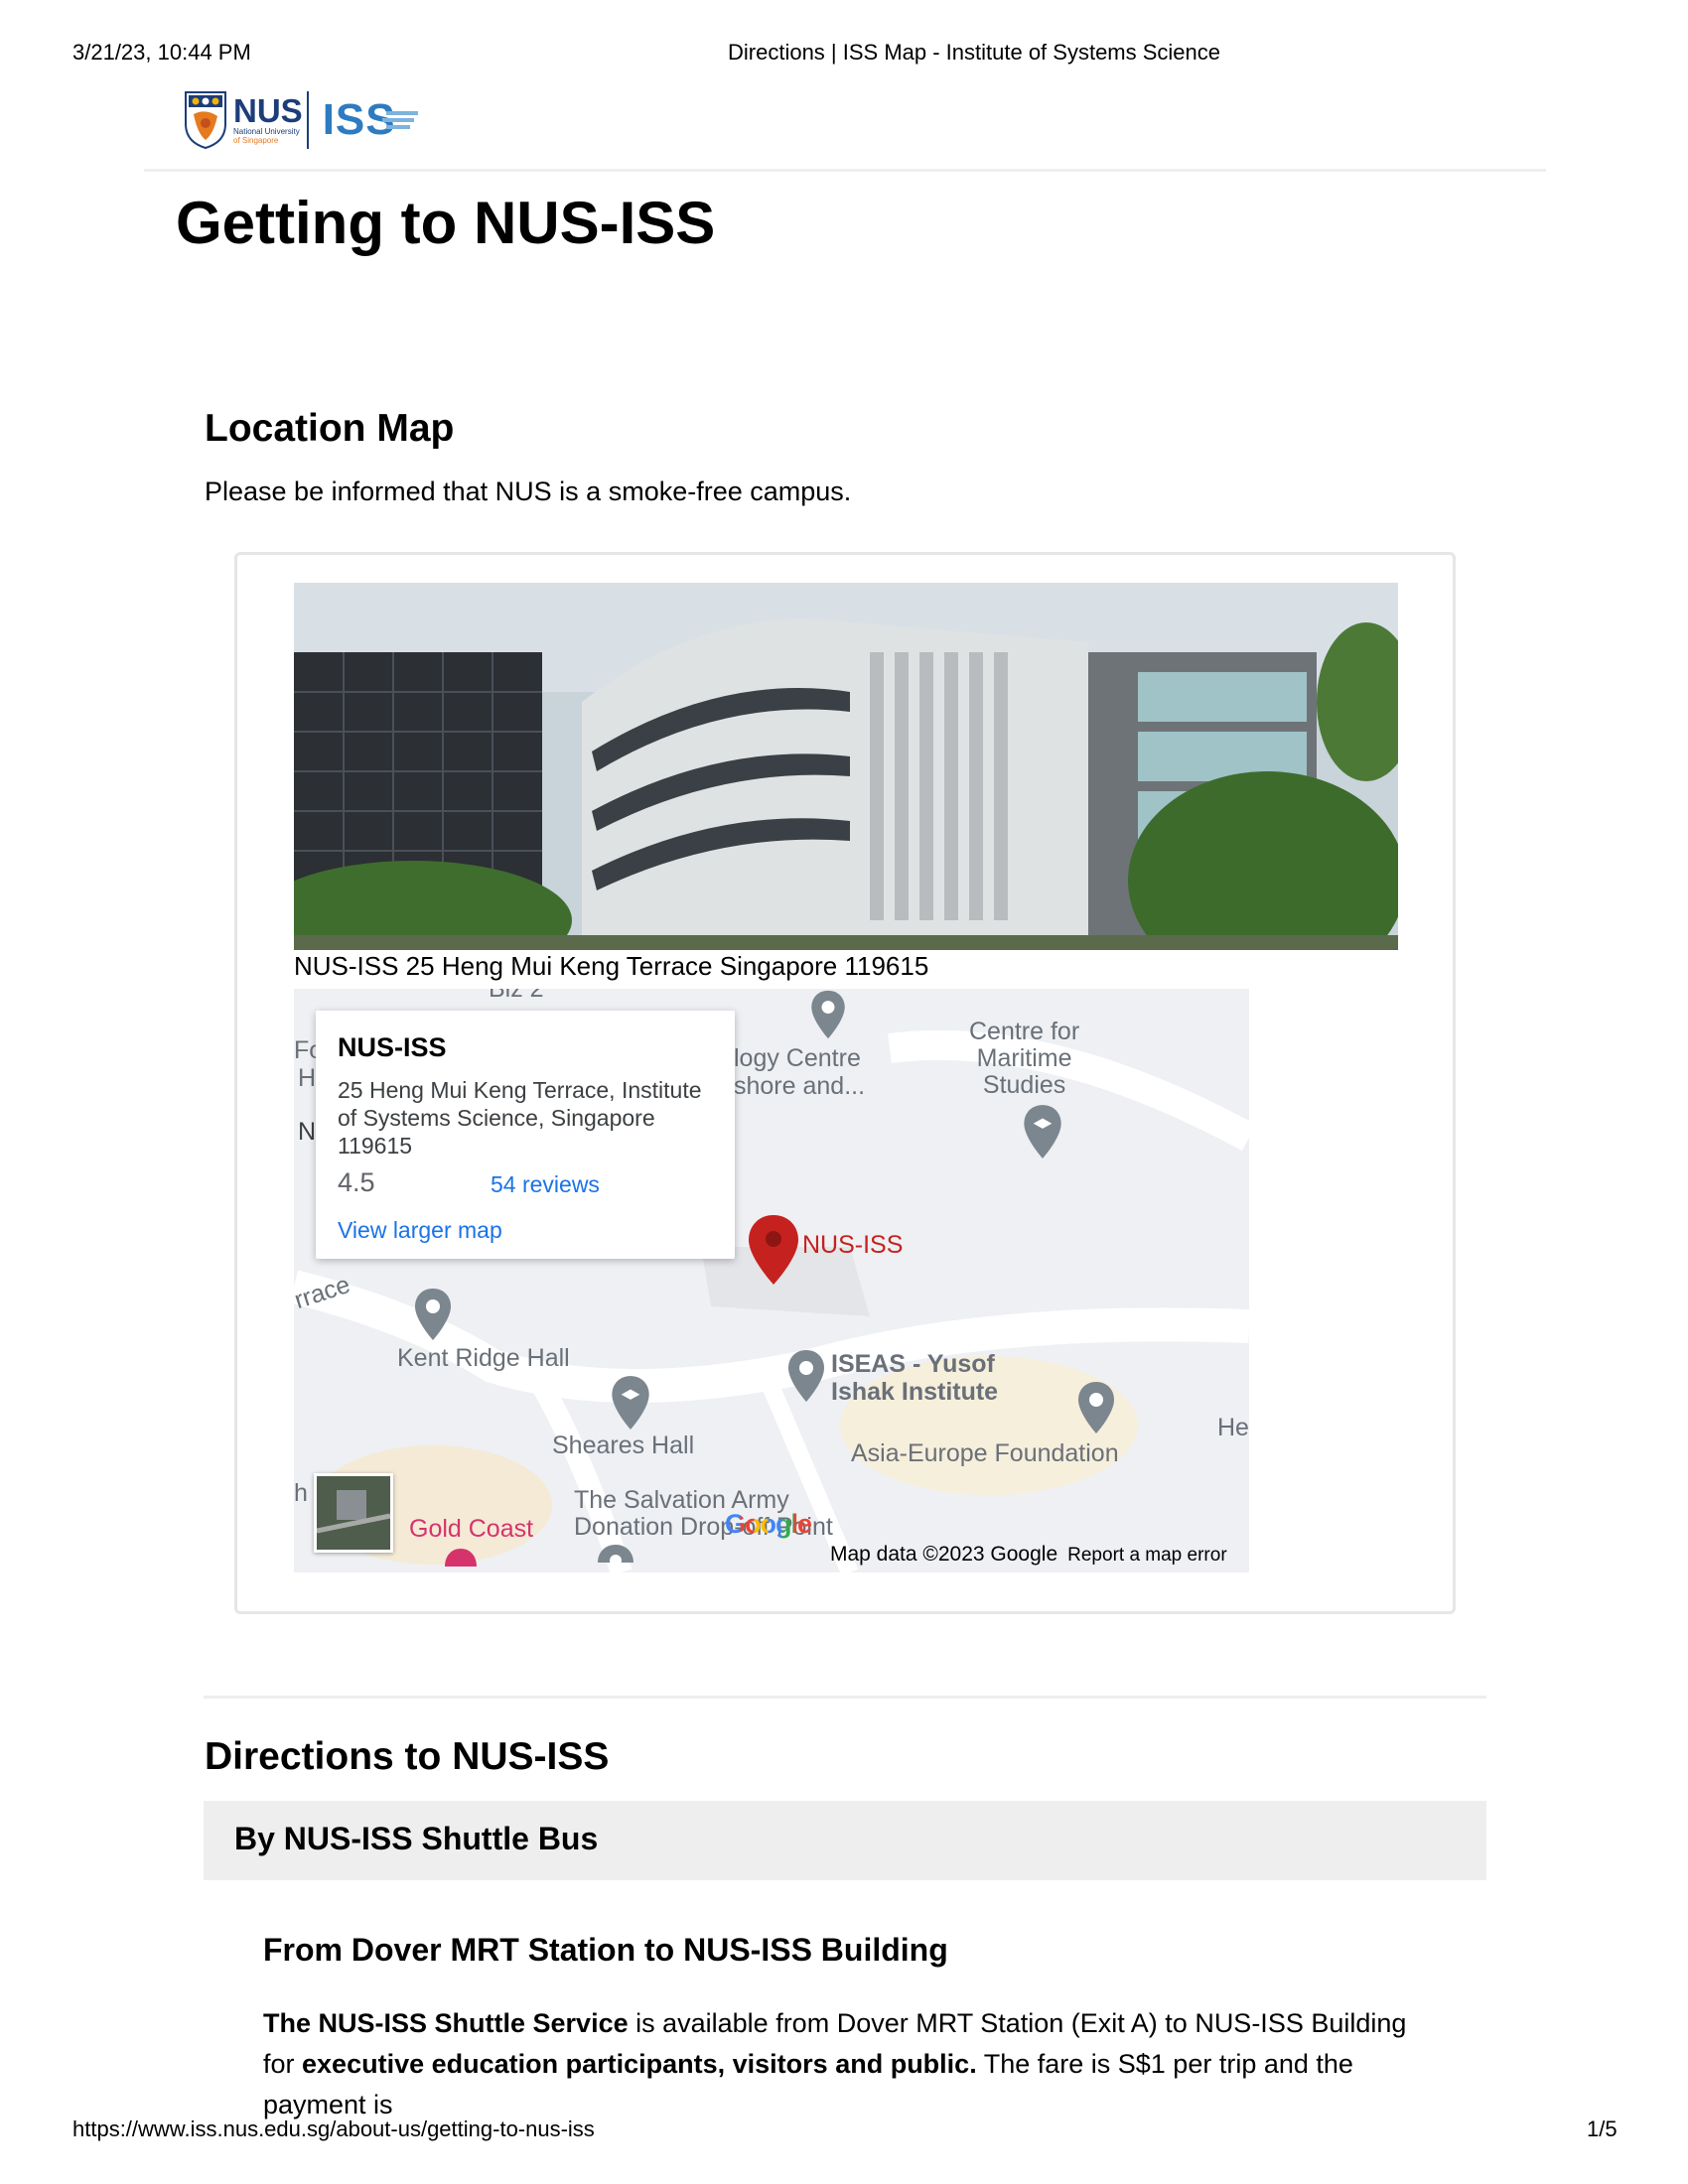 The width and height of the screenshot is (1688, 2184). What do you see at coordinates (420, 1230) in the screenshot?
I see `view-larger-map-link: View larger map` at bounding box center [420, 1230].